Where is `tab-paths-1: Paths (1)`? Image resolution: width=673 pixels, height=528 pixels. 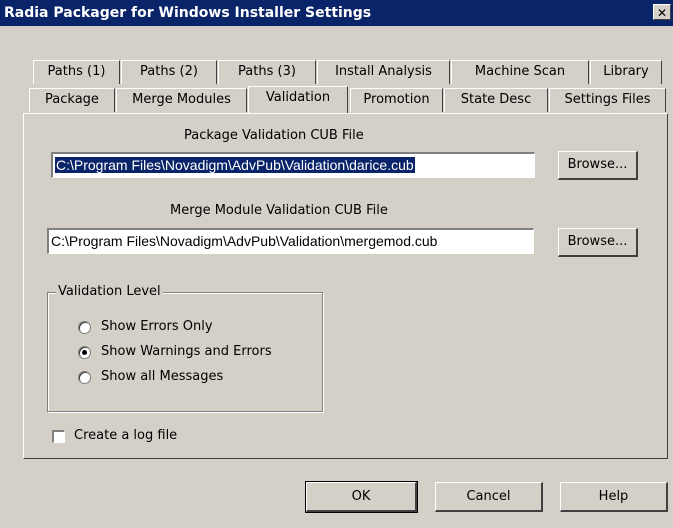 tab-paths-1: Paths (1) is located at coordinates (76, 72).